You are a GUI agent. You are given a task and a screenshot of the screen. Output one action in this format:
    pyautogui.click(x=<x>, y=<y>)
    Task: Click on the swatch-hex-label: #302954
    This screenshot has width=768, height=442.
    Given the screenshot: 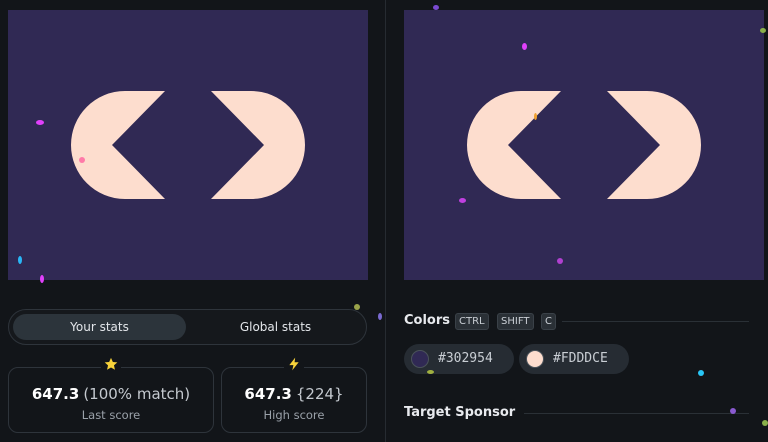 What is the action you would take?
    pyautogui.click(x=465, y=358)
    